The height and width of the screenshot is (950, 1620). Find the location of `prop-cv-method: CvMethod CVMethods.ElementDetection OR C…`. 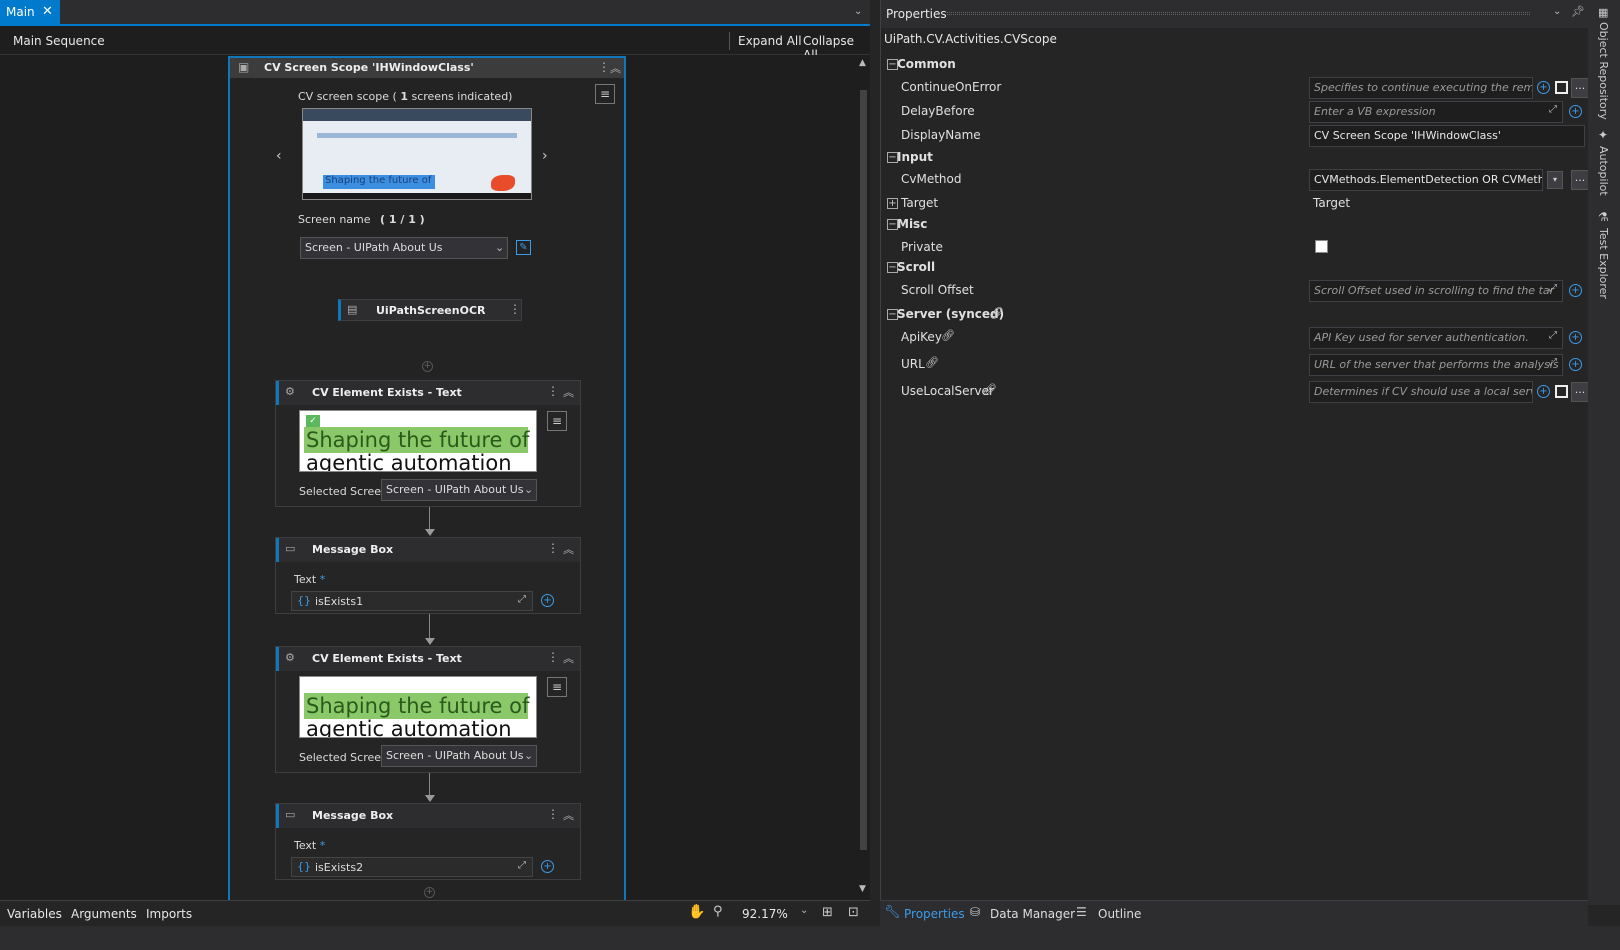

prop-cv-method: CvMethod CVMethods.ElementDetection OR C… is located at coordinates (1235, 180).